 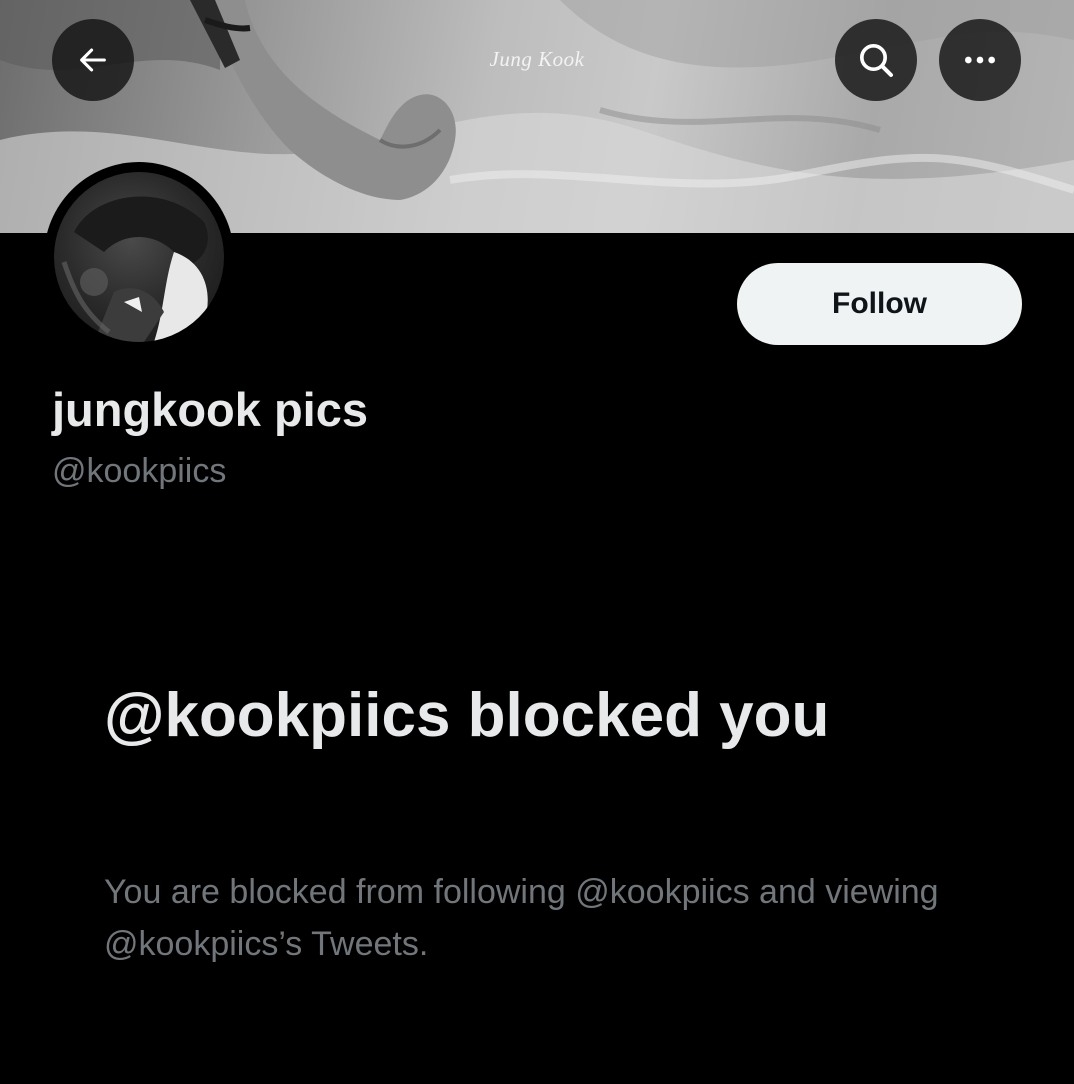 I want to click on blocked-notice-title: @kookpiics blocked you, so click(x=467, y=715).